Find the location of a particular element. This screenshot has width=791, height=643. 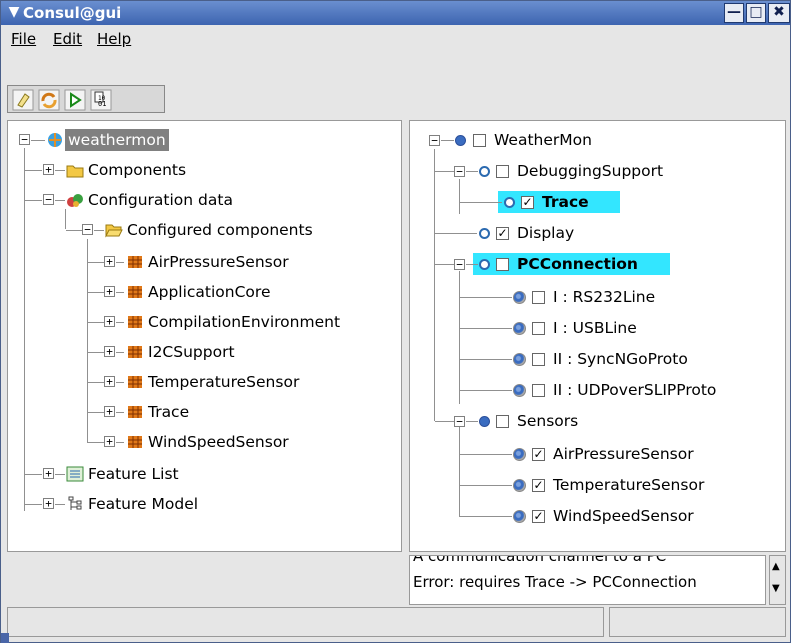

feature-node-alternative: I : RS232Line is located at coordinates (595, 297).